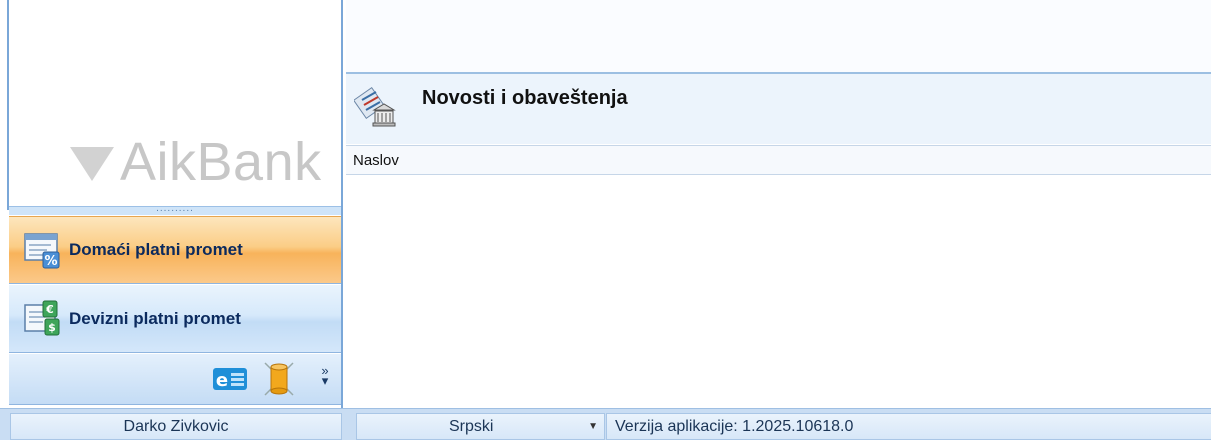 Image resolution: width=1211 pixels, height=440 pixels. What do you see at coordinates (376, 160) in the screenshot?
I see `column-header-naslov: Naslov` at bounding box center [376, 160].